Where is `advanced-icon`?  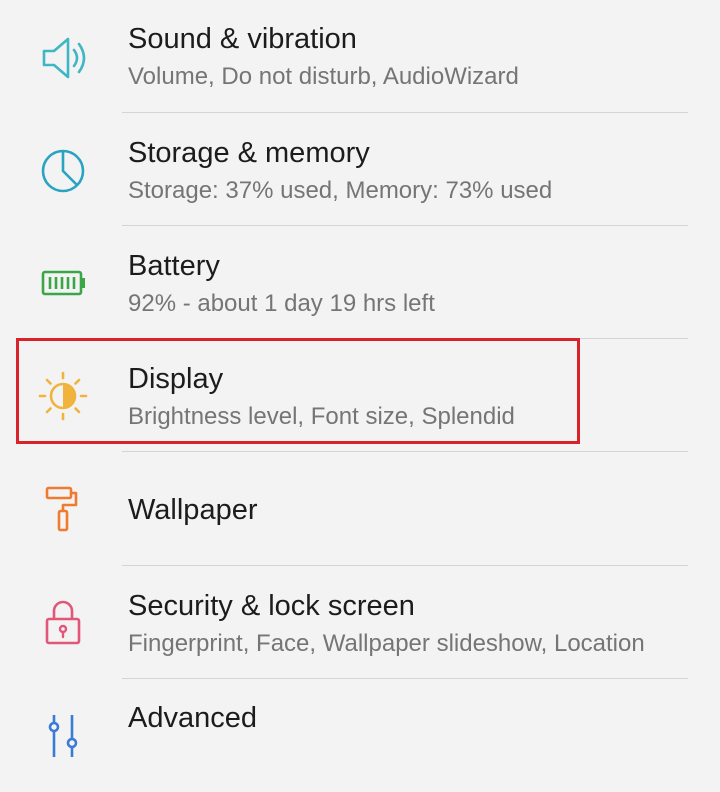
advanced-icon is located at coordinates (63, 736).